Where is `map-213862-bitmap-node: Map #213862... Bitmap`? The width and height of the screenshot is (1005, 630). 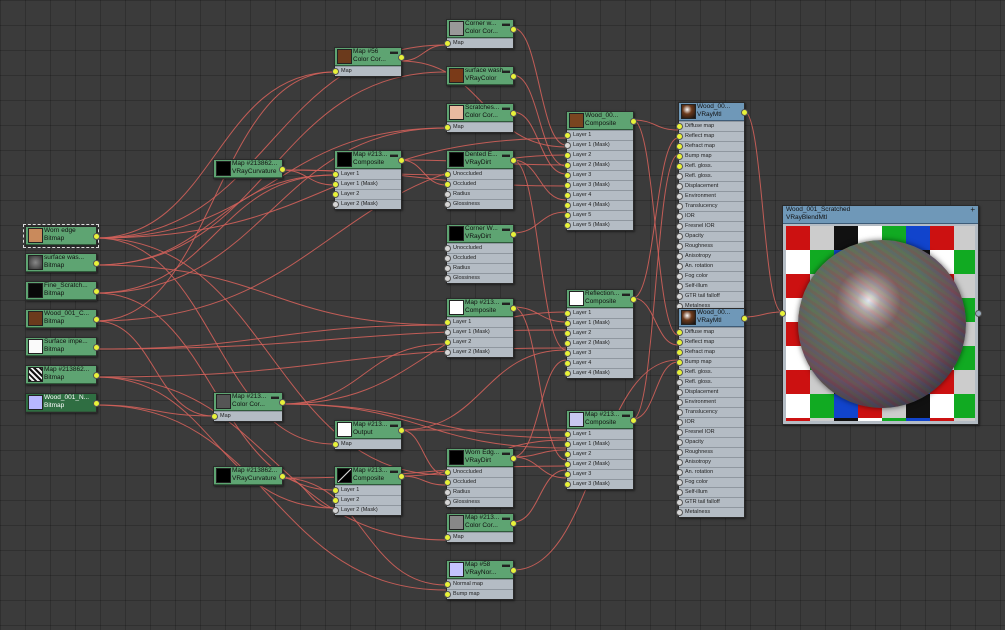 map-213862-bitmap-node: Map #213862... Bitmap is located at coordinates (62, 375).